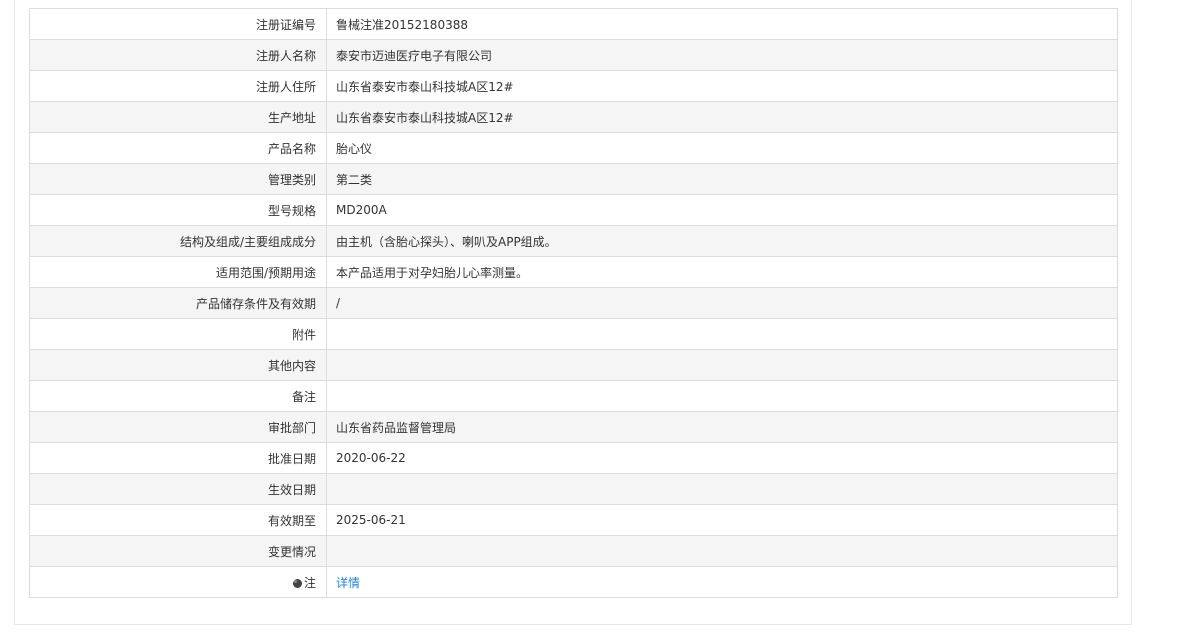 The image size is (1200, 641). Describe the element at coordinates (178, 303) in the screenshot. I see `row-label: 产品储存条件及有效期` at that location.